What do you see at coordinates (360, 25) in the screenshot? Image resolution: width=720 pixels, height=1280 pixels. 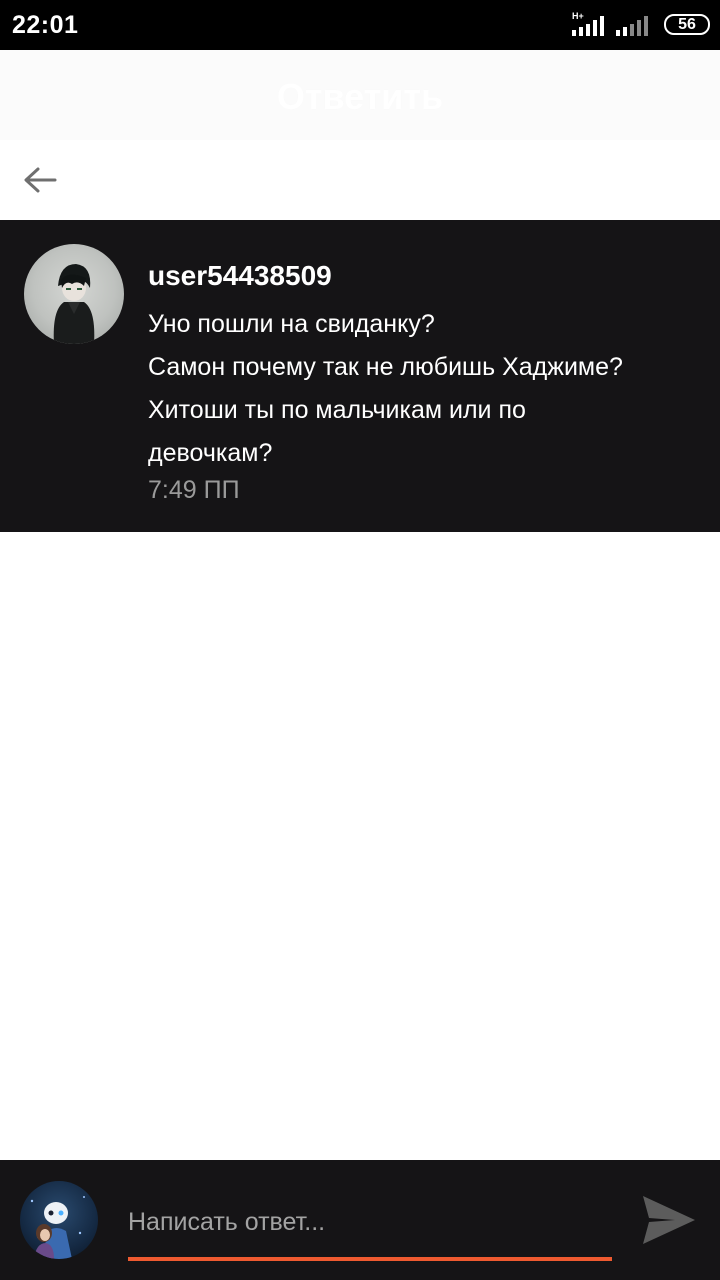 I see `status-bar: 22:01 H+ 56` at bounding box center [360, 25].